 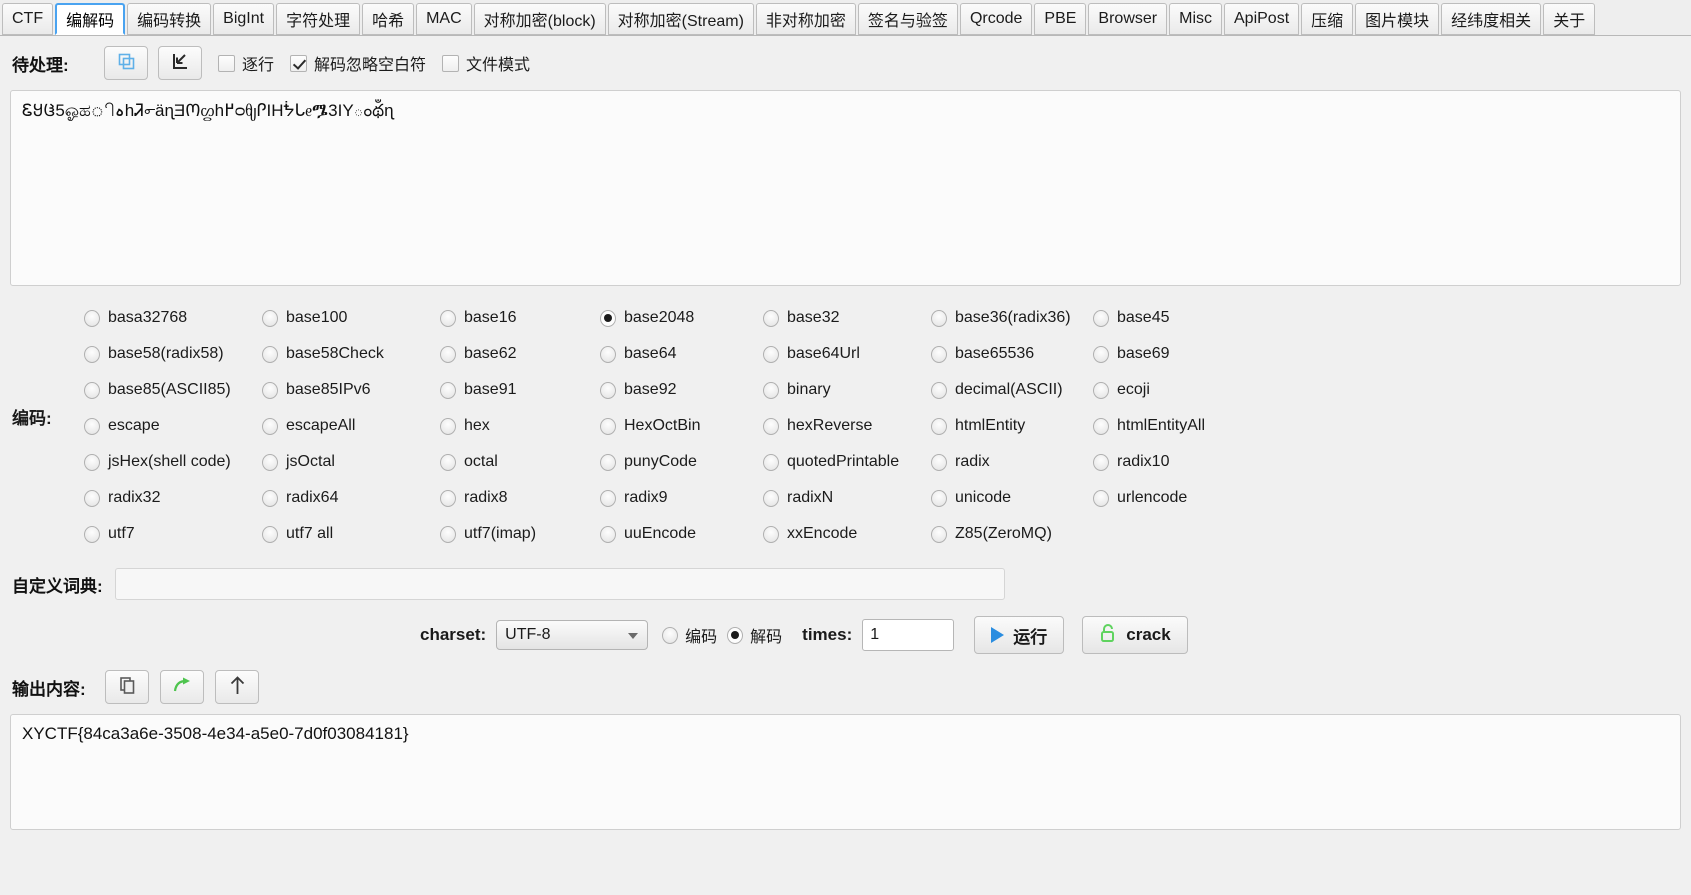 What do you see at coordinates (126, 63) in the screenshot?
I see `copy-input-button` at bounding box center [126, 63].